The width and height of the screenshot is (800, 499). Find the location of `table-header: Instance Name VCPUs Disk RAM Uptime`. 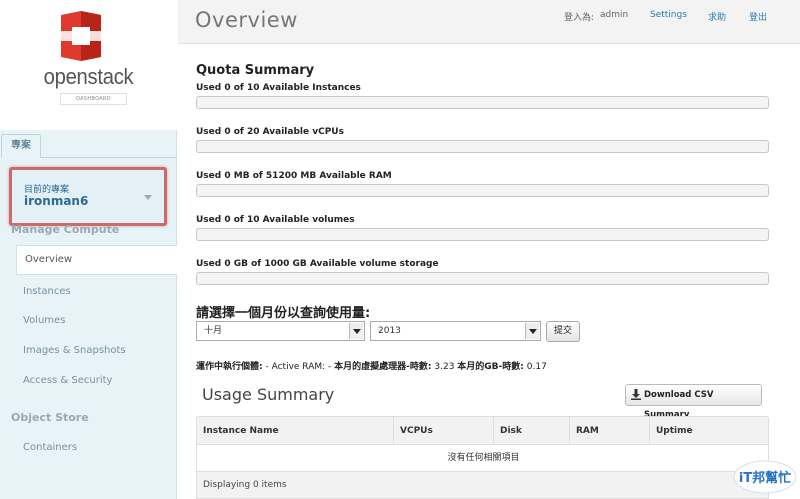

table-header: Instance Name VCPUs Disk RAM Uptime is located at coordinates (482, 431).